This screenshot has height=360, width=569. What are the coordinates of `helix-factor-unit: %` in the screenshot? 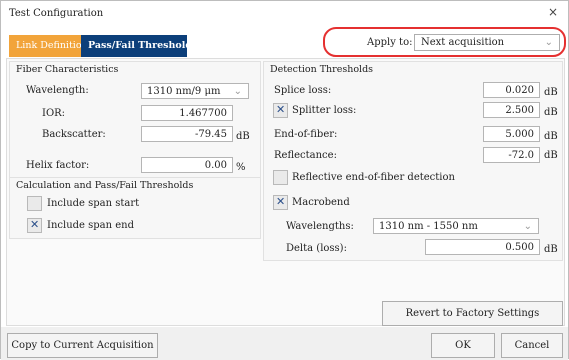 It's located at (241, 167).